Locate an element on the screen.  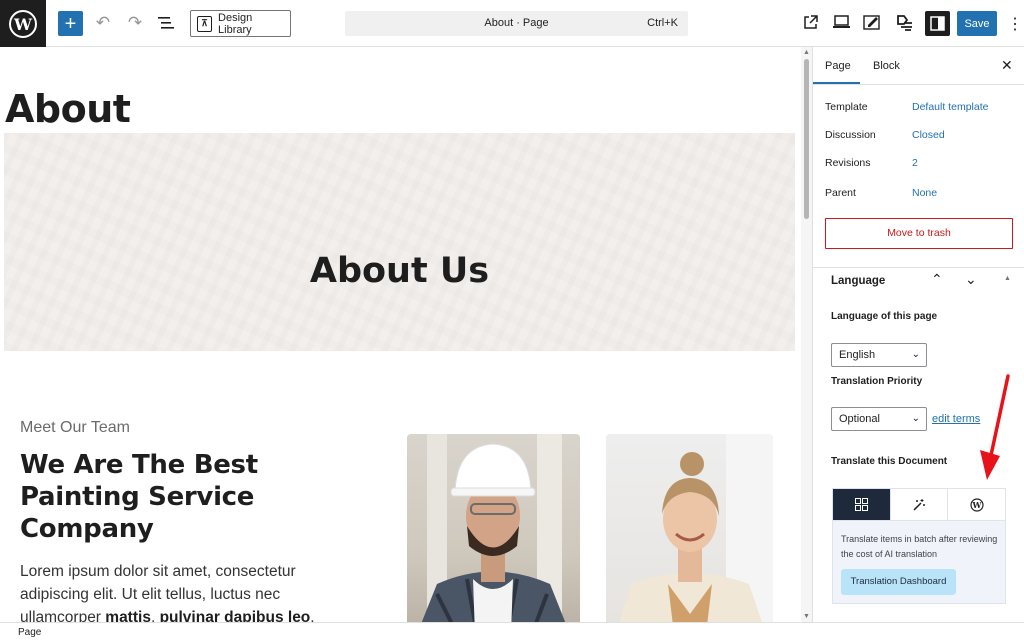
plugin-button is located at coordinates (905, 23).